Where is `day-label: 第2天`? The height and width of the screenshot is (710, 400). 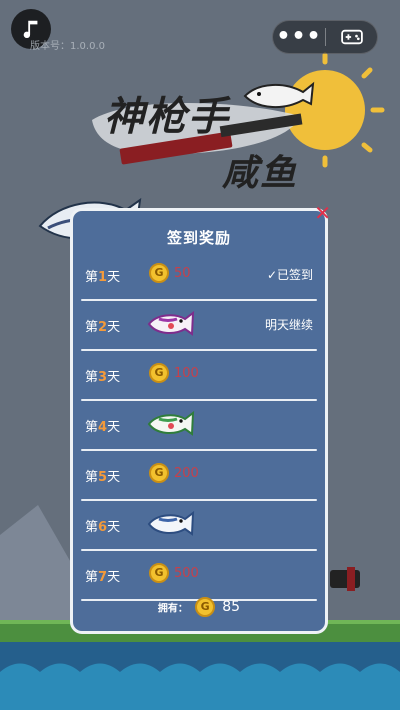
day-label: 第2天 is located at coordinates (103, 327).